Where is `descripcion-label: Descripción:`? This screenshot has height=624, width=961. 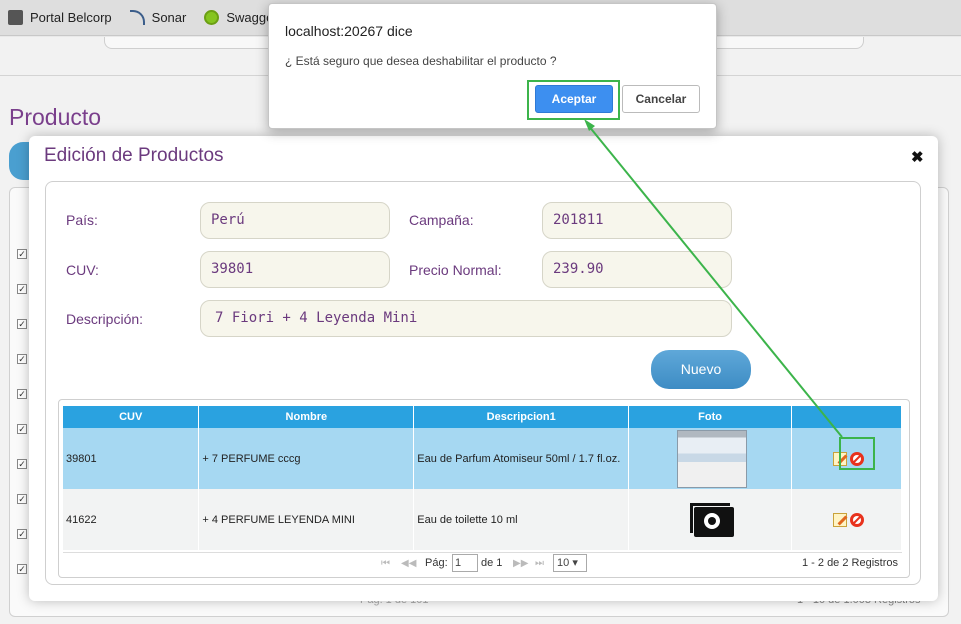
descripcion-label: Descripción: is located at coordinates (105, 319).